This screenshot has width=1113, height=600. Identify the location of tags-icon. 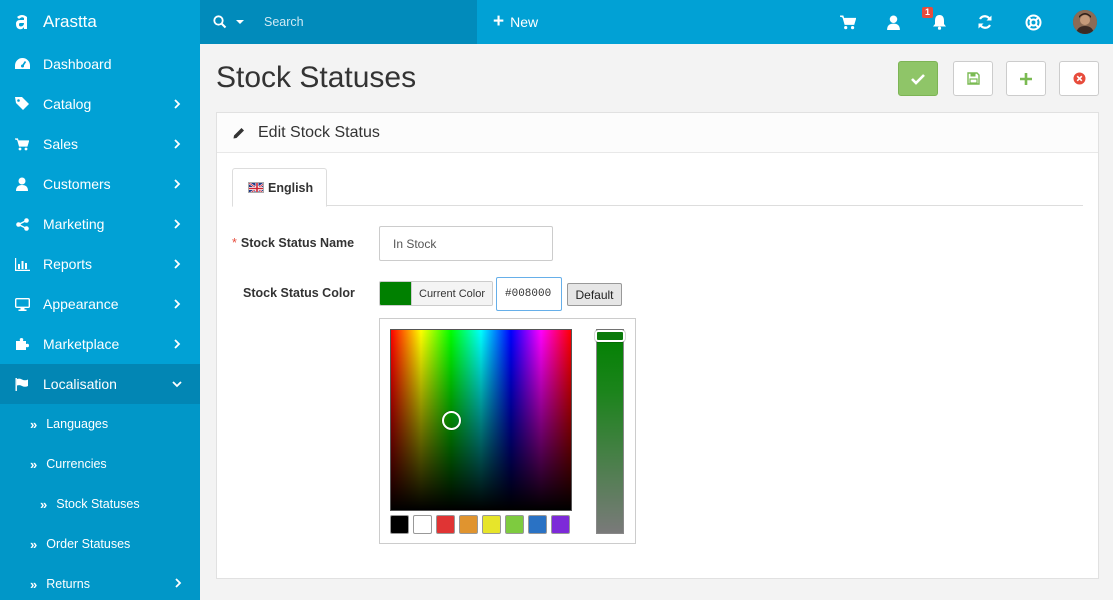
(22, 104).